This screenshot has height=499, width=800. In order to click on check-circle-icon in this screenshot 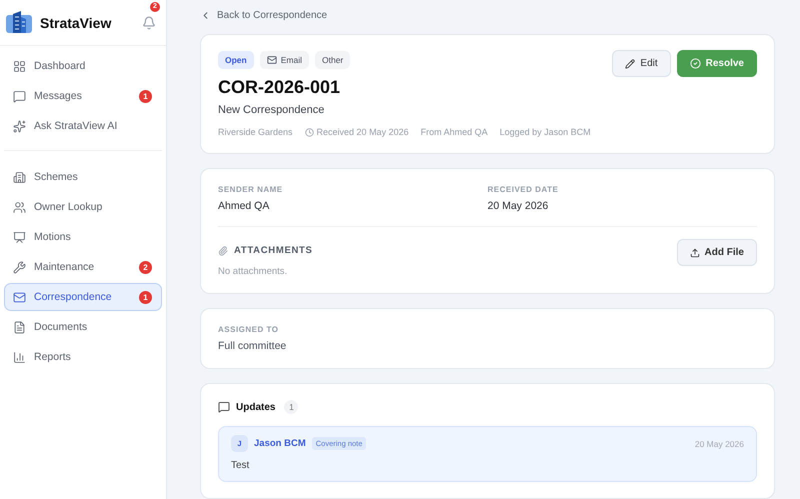, I will do `click(695, 63)`.